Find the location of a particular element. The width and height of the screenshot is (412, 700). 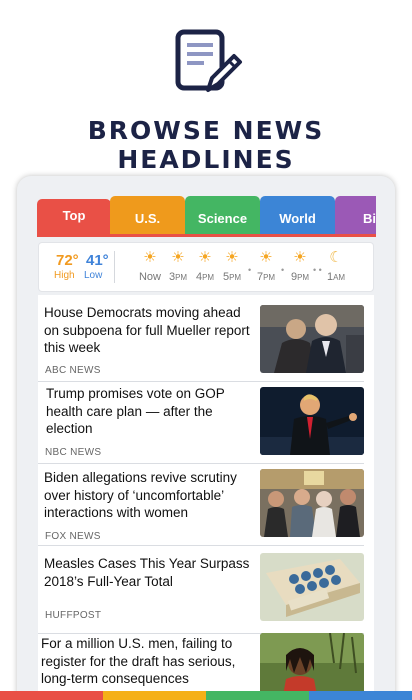

temp-high-label: High is located at coordinates (64, 275).